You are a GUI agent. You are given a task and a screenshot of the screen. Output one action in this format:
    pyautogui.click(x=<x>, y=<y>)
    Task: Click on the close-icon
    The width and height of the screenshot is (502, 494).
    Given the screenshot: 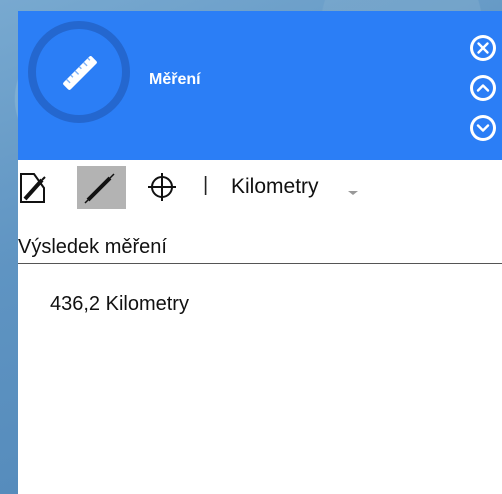 What is the action you would take?
    pyautogui.click(x=483, y=48)
    